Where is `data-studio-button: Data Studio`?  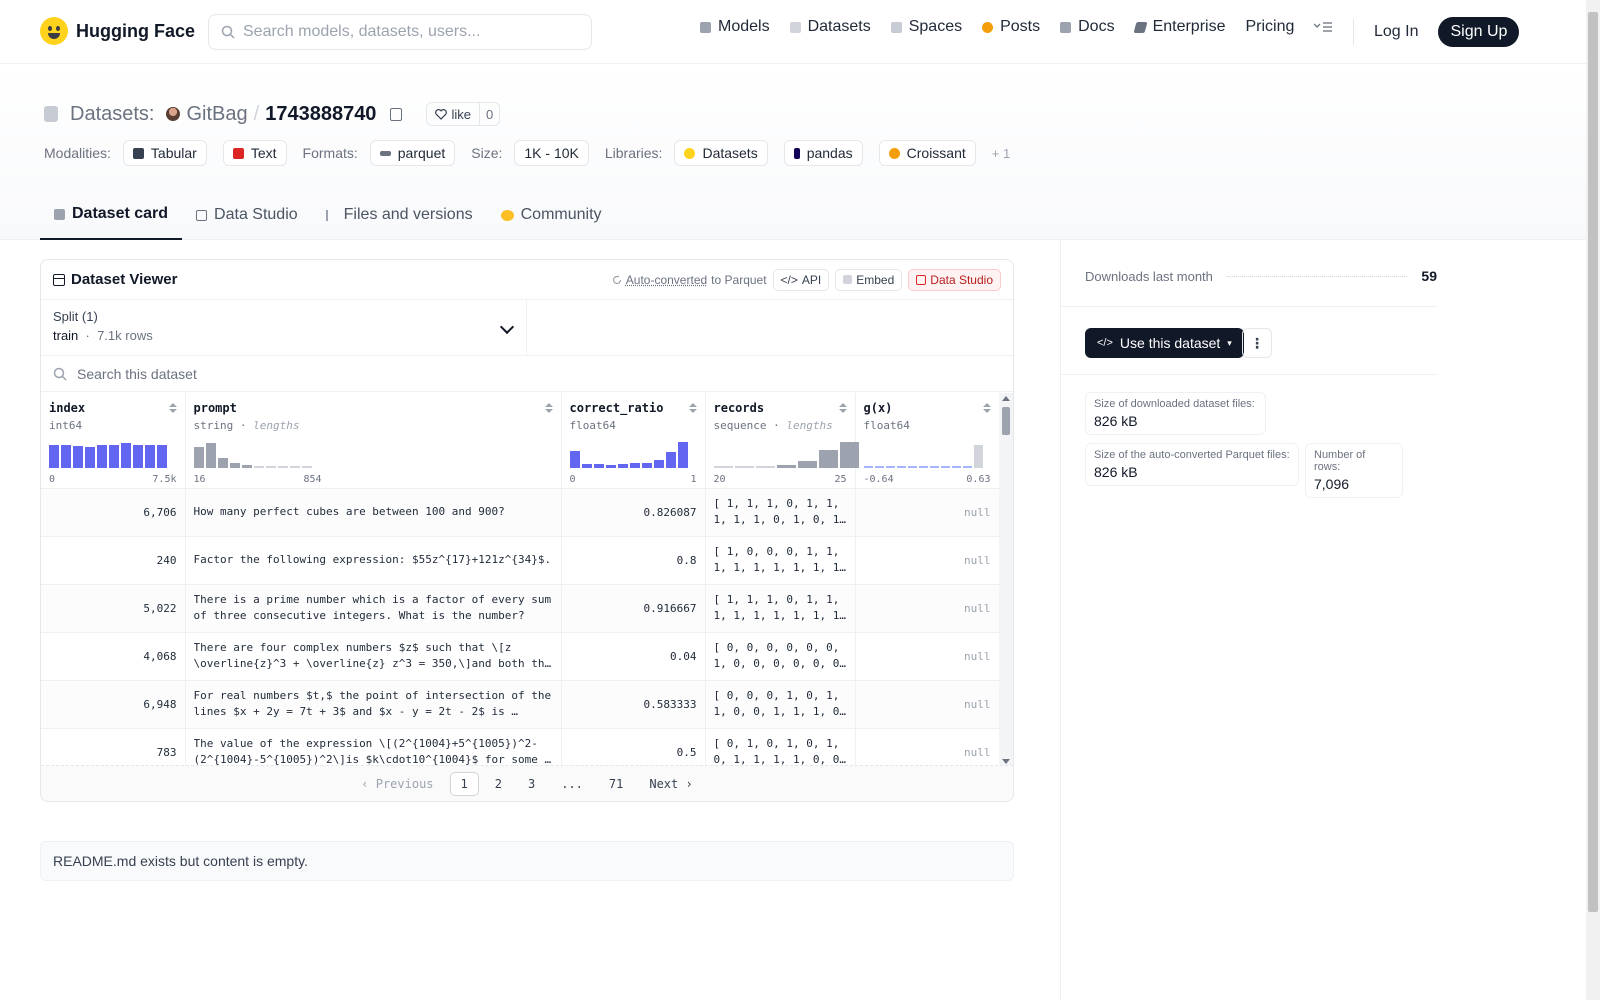
data-studio-button: Data Studio is located at coordinates (954, 279).